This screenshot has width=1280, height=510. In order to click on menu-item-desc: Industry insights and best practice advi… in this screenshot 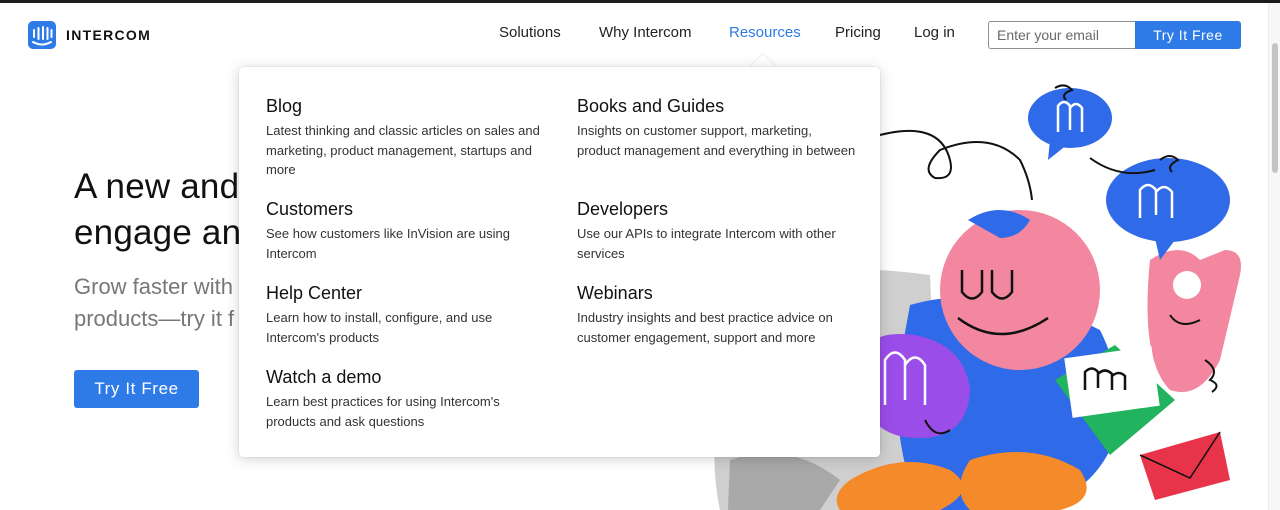, I will do `click(705, 327)`.